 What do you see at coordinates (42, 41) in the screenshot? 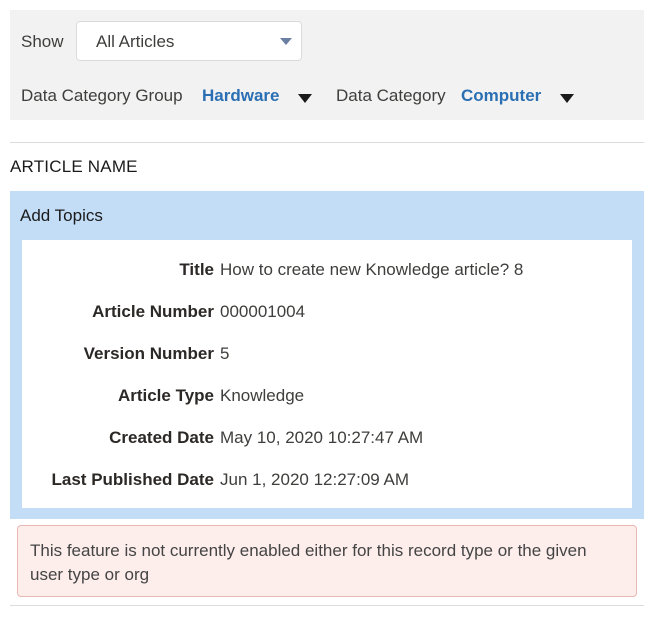
I see `show-label: Show` at bounding box center [42, 41].